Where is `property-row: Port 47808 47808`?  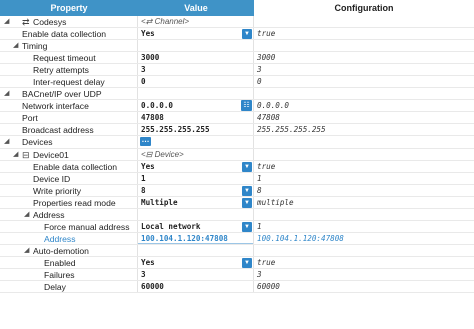 property-row: Port 47808 47808 is located at coordinates (237, 118).